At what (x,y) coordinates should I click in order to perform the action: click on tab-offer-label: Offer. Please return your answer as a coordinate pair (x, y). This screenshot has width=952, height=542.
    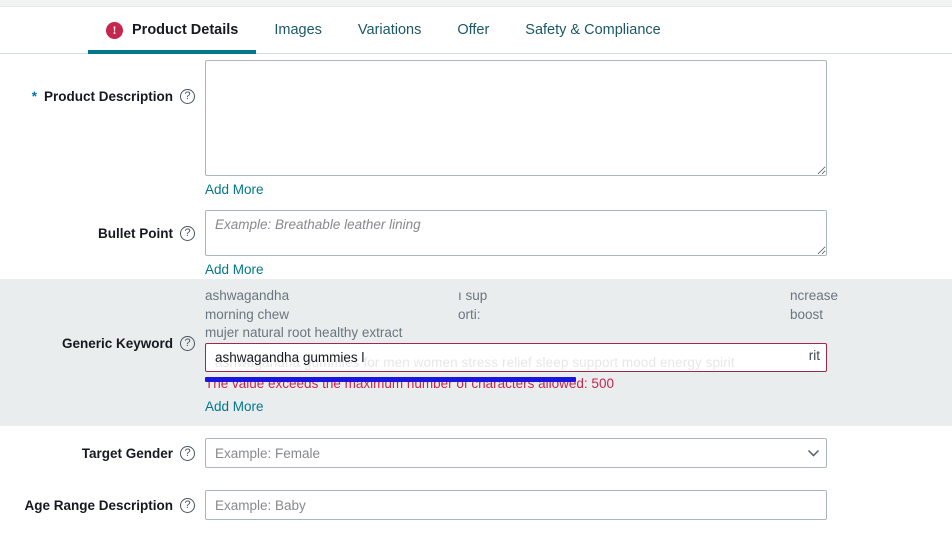
    Looking at the image, I should click on (473, 30).